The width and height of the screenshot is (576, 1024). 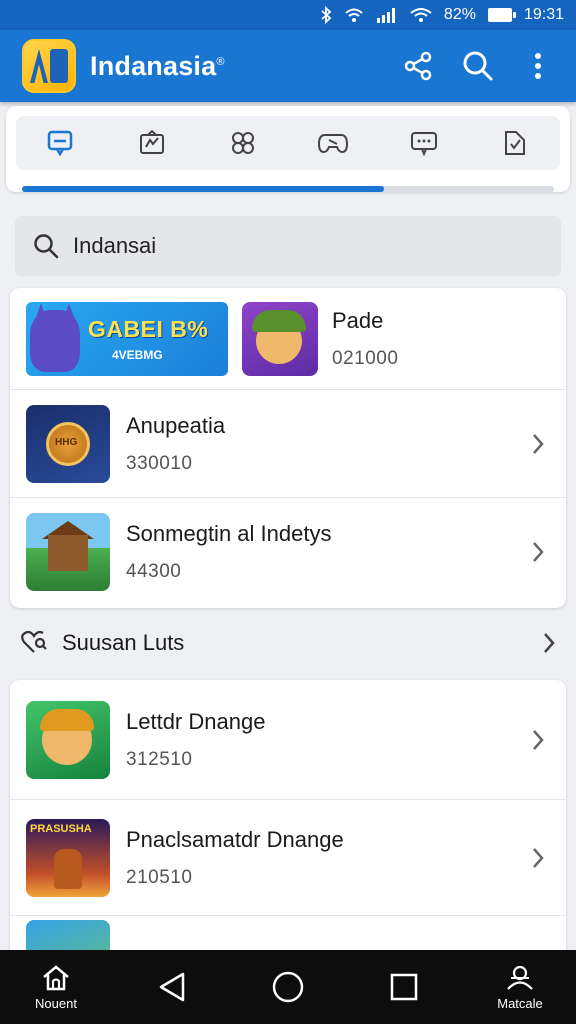 What do you see at coordinates (56, 1003) in the screenshot?
I see `nav-home-label: Nouent` at bounding box center [56, 1003].